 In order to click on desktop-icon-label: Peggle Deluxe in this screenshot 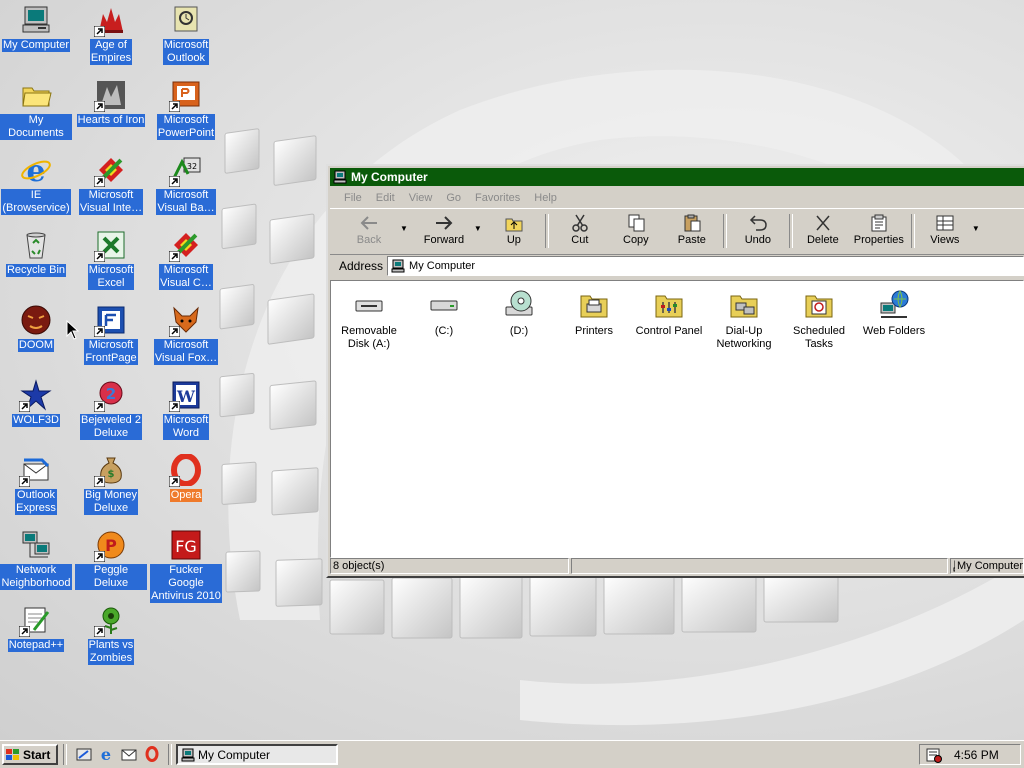, I will do `click(111, 577)`.